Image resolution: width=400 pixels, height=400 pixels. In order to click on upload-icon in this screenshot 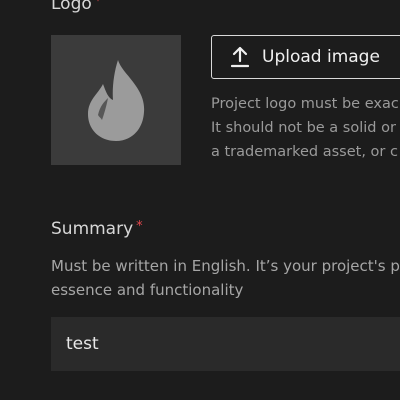, I will do `click(240, 57)`.